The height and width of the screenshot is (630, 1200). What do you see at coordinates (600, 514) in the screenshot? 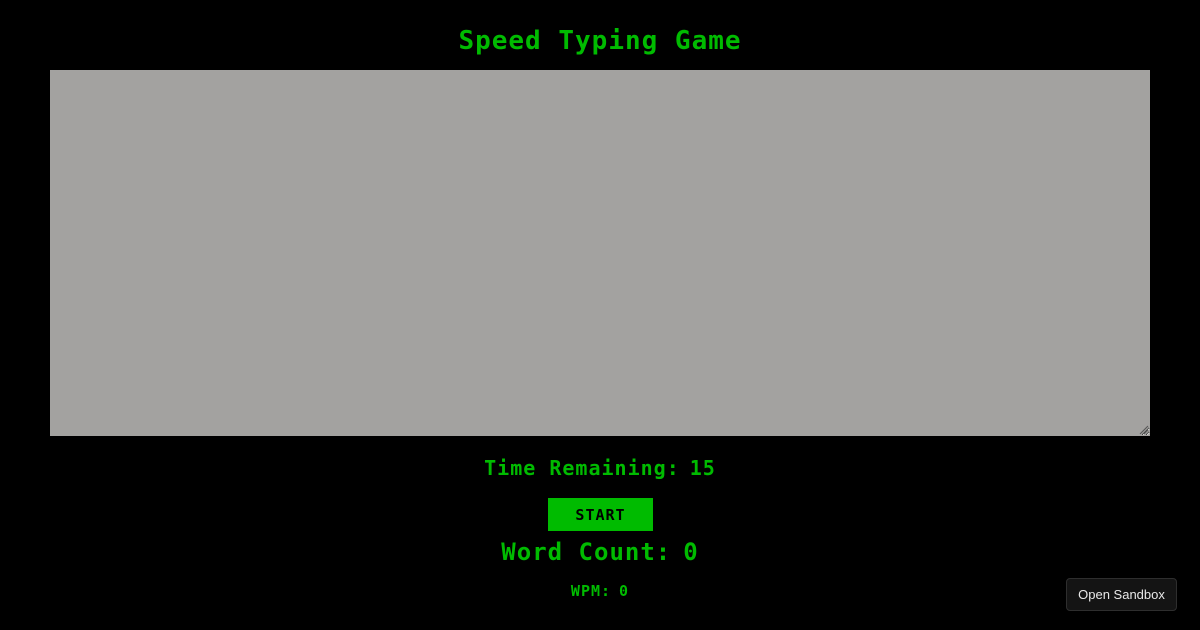
I see `start-button: START` at bounding box center [600, 514].